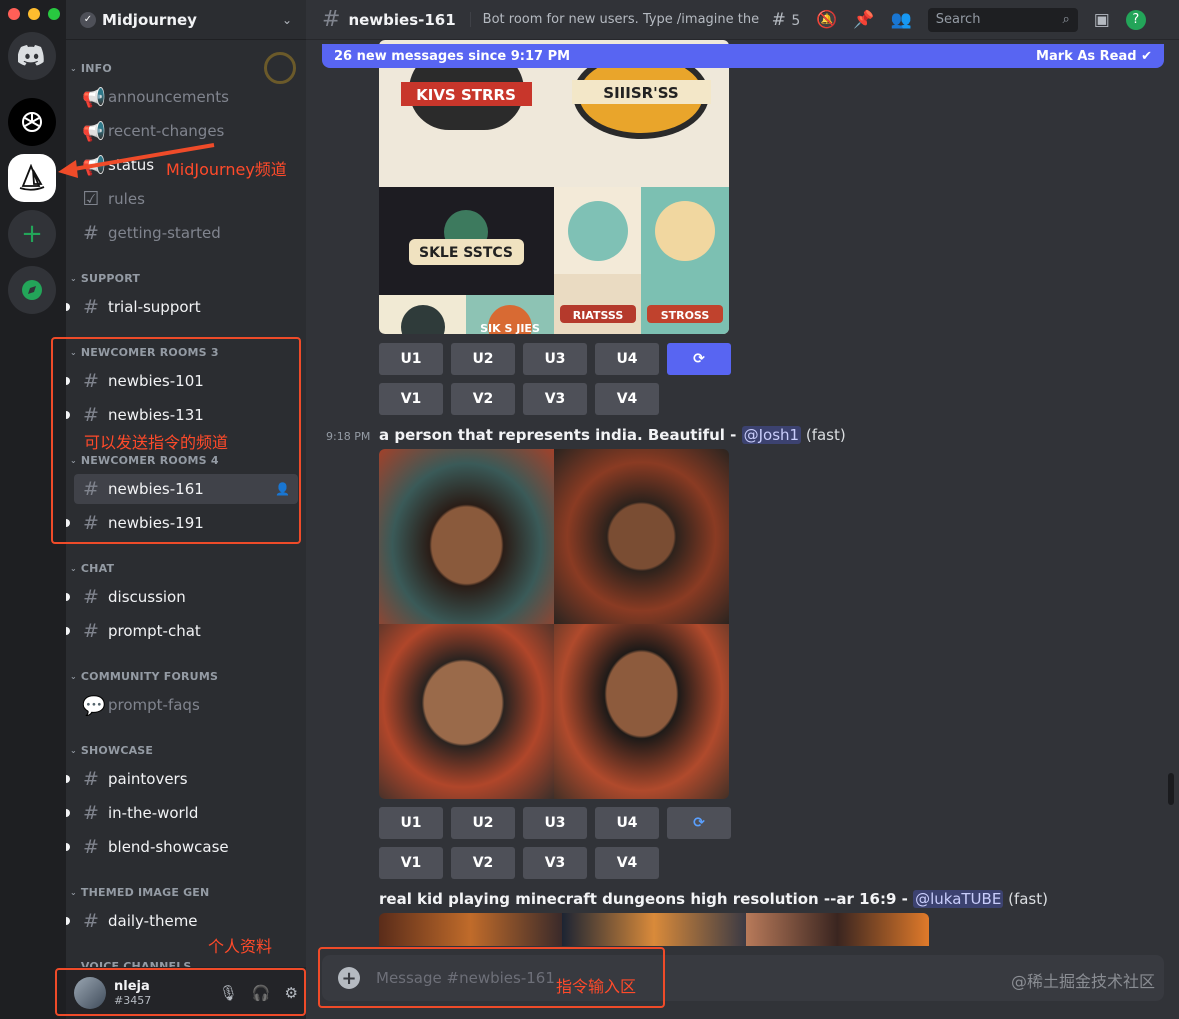 This screenshot has height=1019, width=1179. Describe the element at coordinates (186, 199) in the screenshot. I see `channel-rules: ☑ rules` at that location.